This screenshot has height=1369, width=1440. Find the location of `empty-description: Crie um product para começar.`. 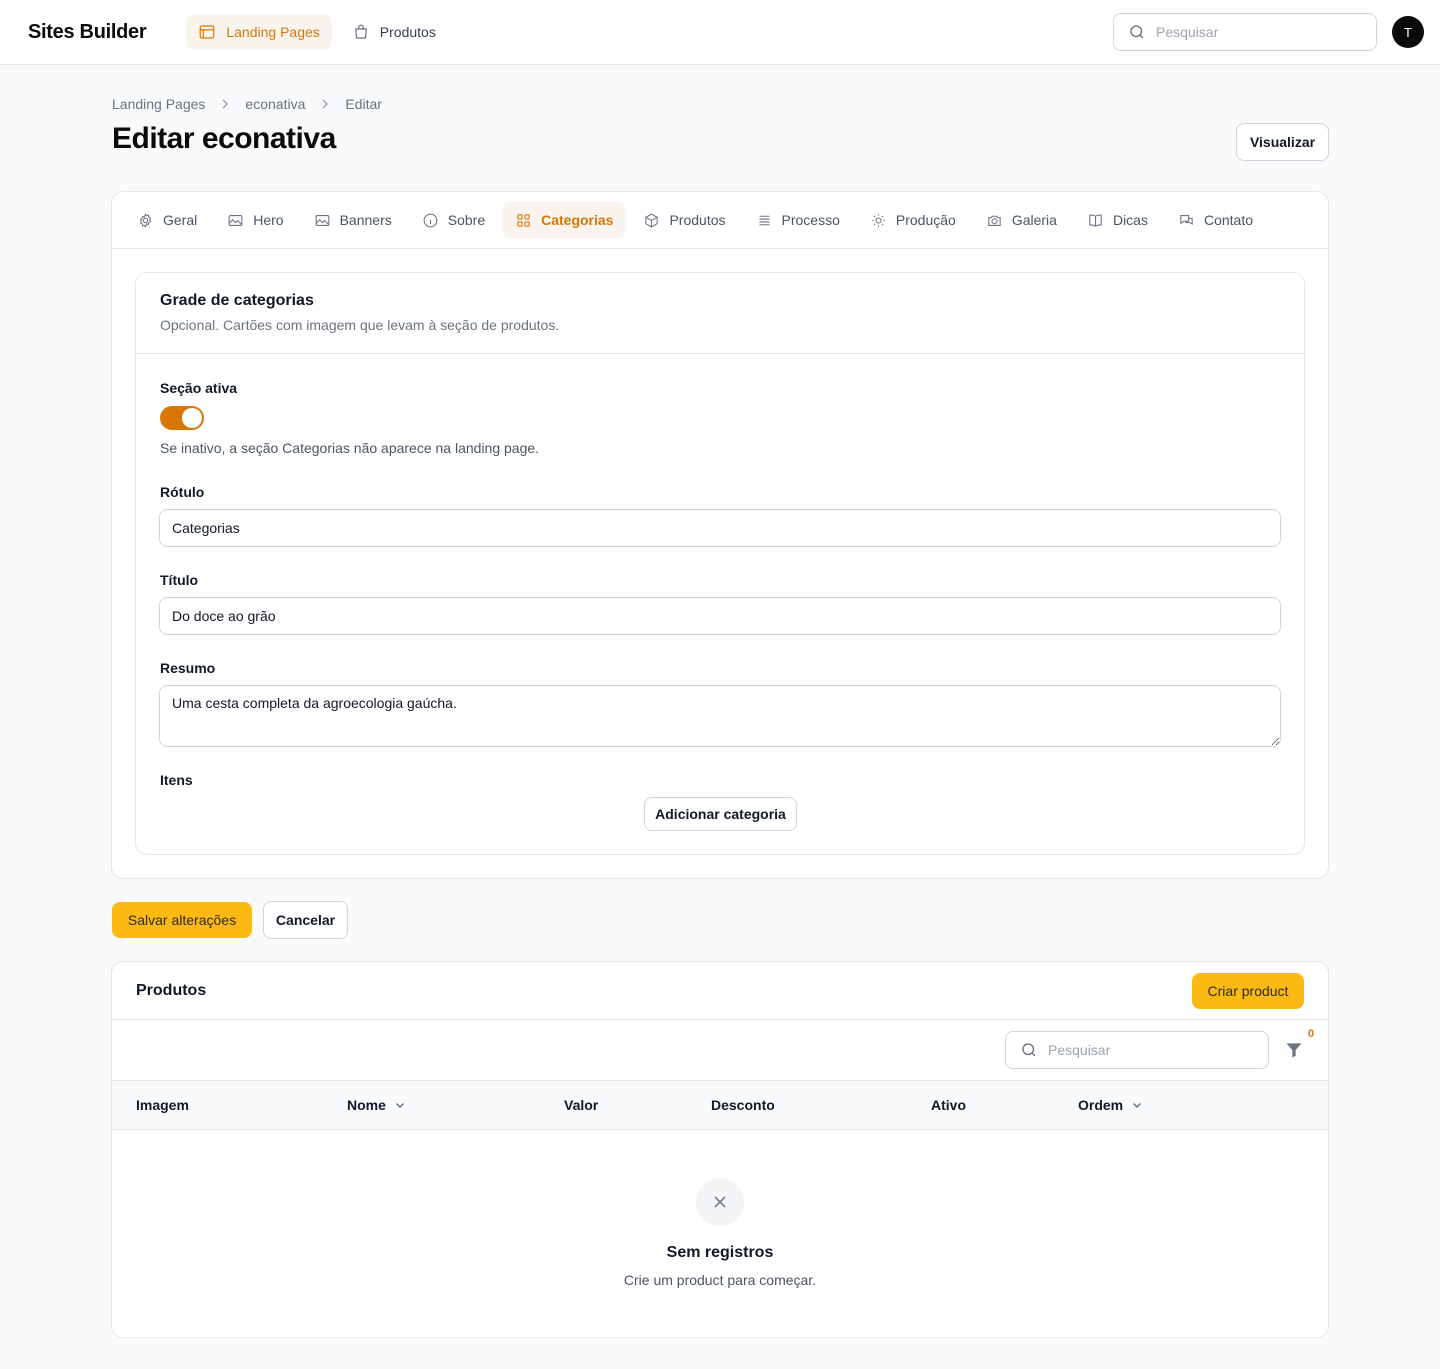

empty-description: Crie um product para começar. is located at coordinates (720, 1280).